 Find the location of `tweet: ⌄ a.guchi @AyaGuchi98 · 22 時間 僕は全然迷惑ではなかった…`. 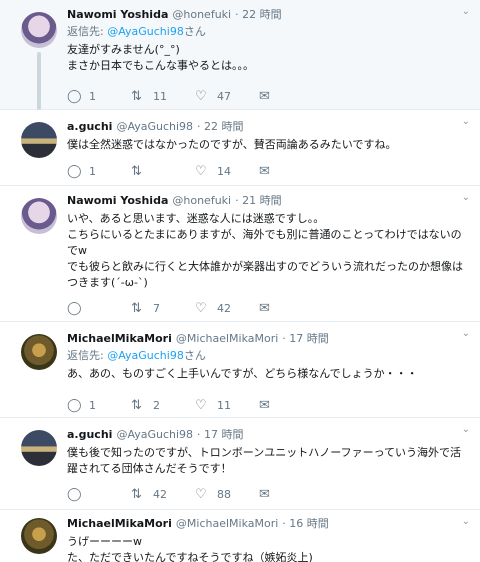

tweet: ⌄ a.guchi @AyaGuchi98 · 22 時間 僕は全然迷惑ではなかった… is located at coordinates (240, 148).